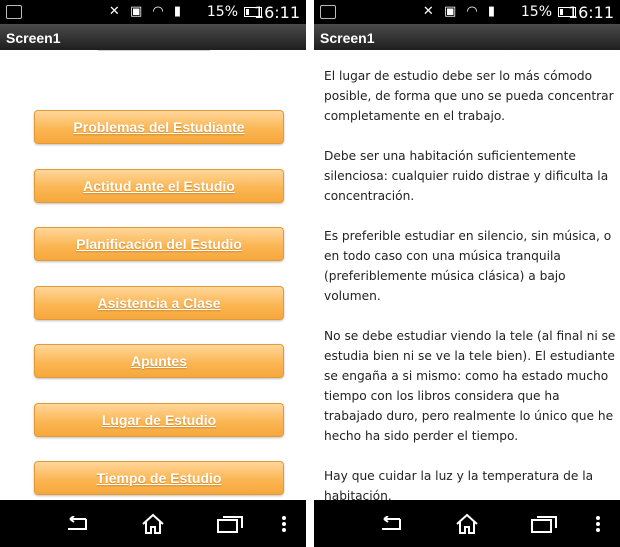  Describe the element at coordinates (159, 186) in the screenshot. I see `button-actitud-ante-el-estudio: Actitud ante el Estudio` at that location.